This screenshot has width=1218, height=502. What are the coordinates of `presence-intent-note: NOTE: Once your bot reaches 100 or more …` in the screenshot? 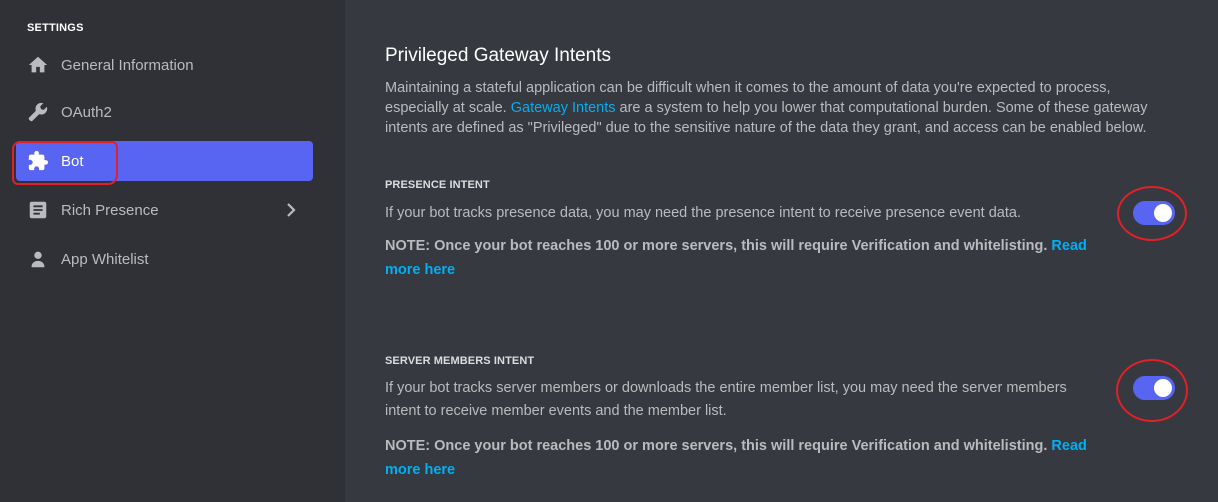 It's located at (740, 258).